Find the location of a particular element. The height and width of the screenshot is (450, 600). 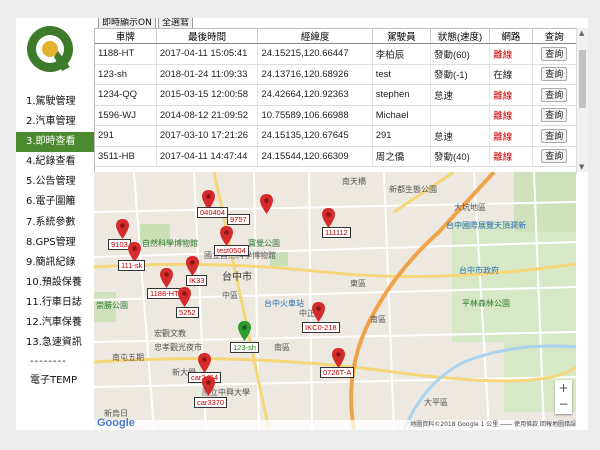

vehicle-tag: 111112 is located at coordinates (336, 232).